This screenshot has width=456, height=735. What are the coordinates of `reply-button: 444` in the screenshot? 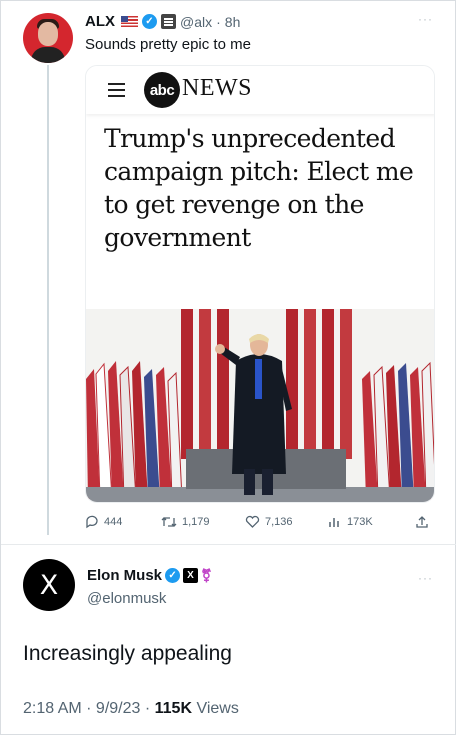 It's located at (103, 522).